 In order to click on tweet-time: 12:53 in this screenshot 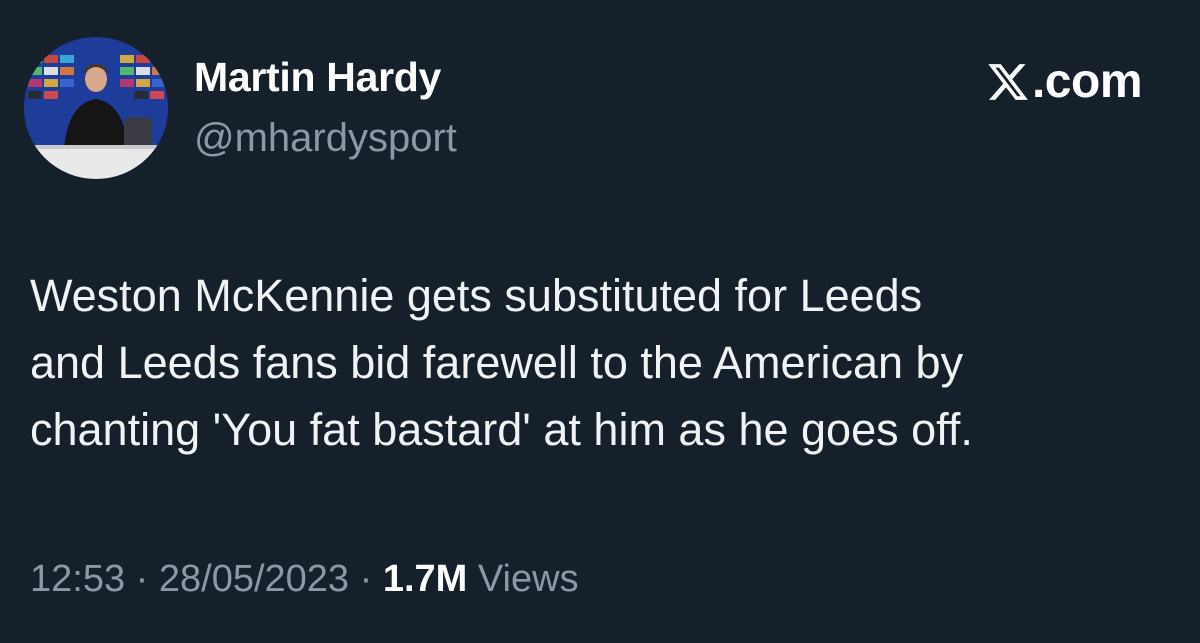, I will do `click(77, 579)`.